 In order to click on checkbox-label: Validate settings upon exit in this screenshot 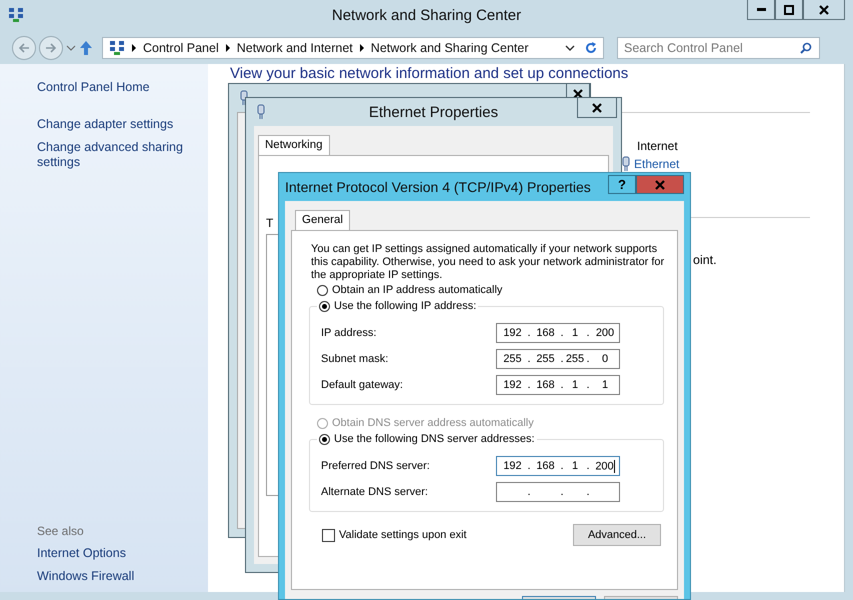, I will do `click(403, 535)`.